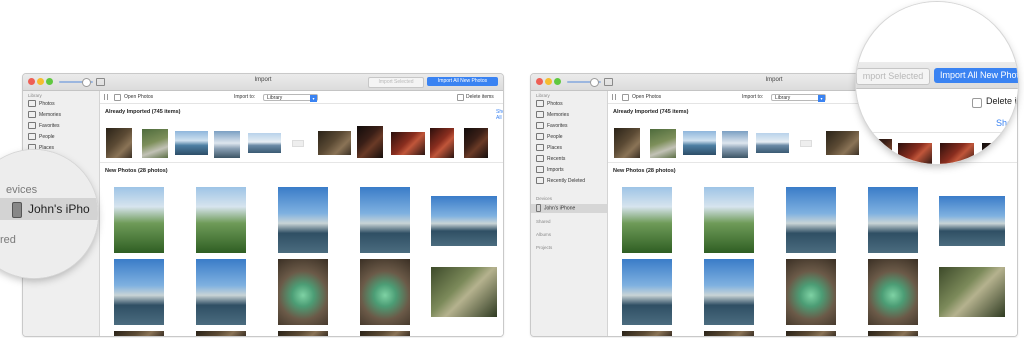 The height and width of the screenshot is (338, 1024). Describe the element at coordinates (499, 115) in the screenshot. I see `show-all-link: Show All` at that location.